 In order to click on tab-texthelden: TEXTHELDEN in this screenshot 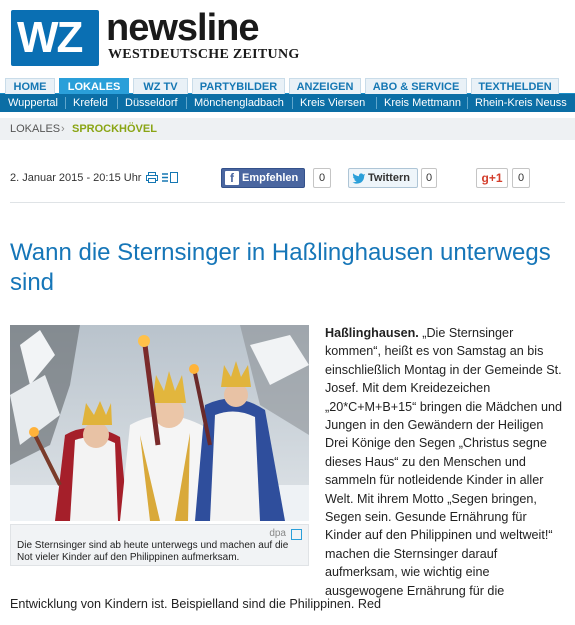, I will do `click(515, 86)`.